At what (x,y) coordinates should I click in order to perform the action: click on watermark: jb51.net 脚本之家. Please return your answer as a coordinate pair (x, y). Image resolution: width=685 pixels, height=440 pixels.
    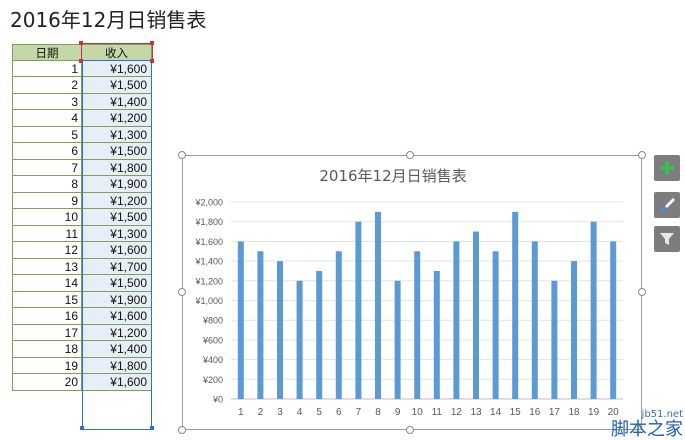
    Looking at the image, I should click on (647, 424).